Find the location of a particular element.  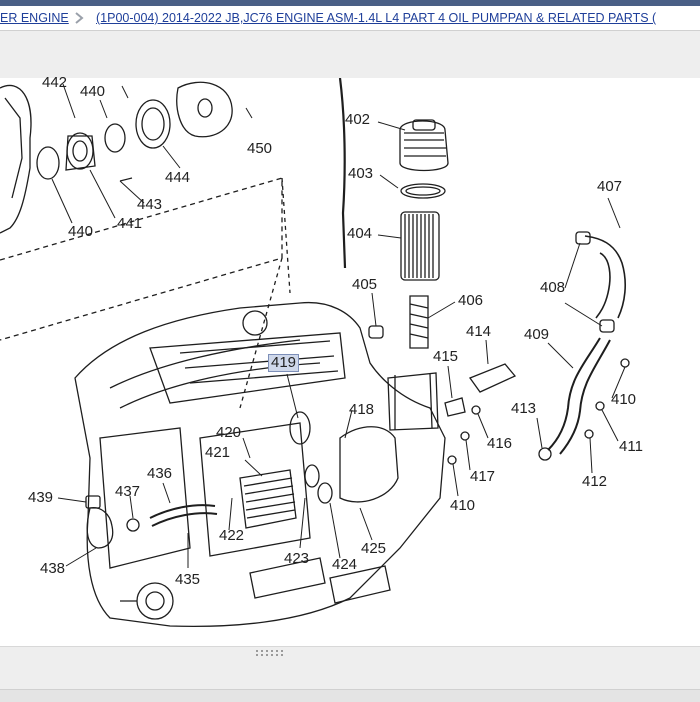

callout-414: 414 is located at coordinates (478, 332).